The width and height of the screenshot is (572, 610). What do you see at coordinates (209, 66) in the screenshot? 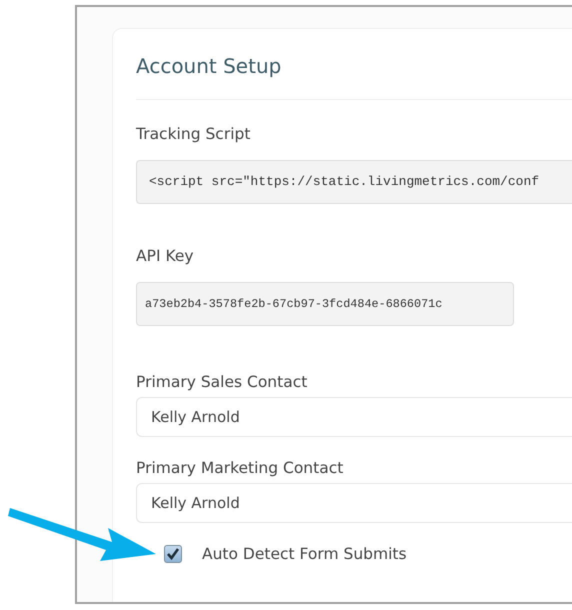
I see `card-title: Account Setup` at bounding box center [209, 66].